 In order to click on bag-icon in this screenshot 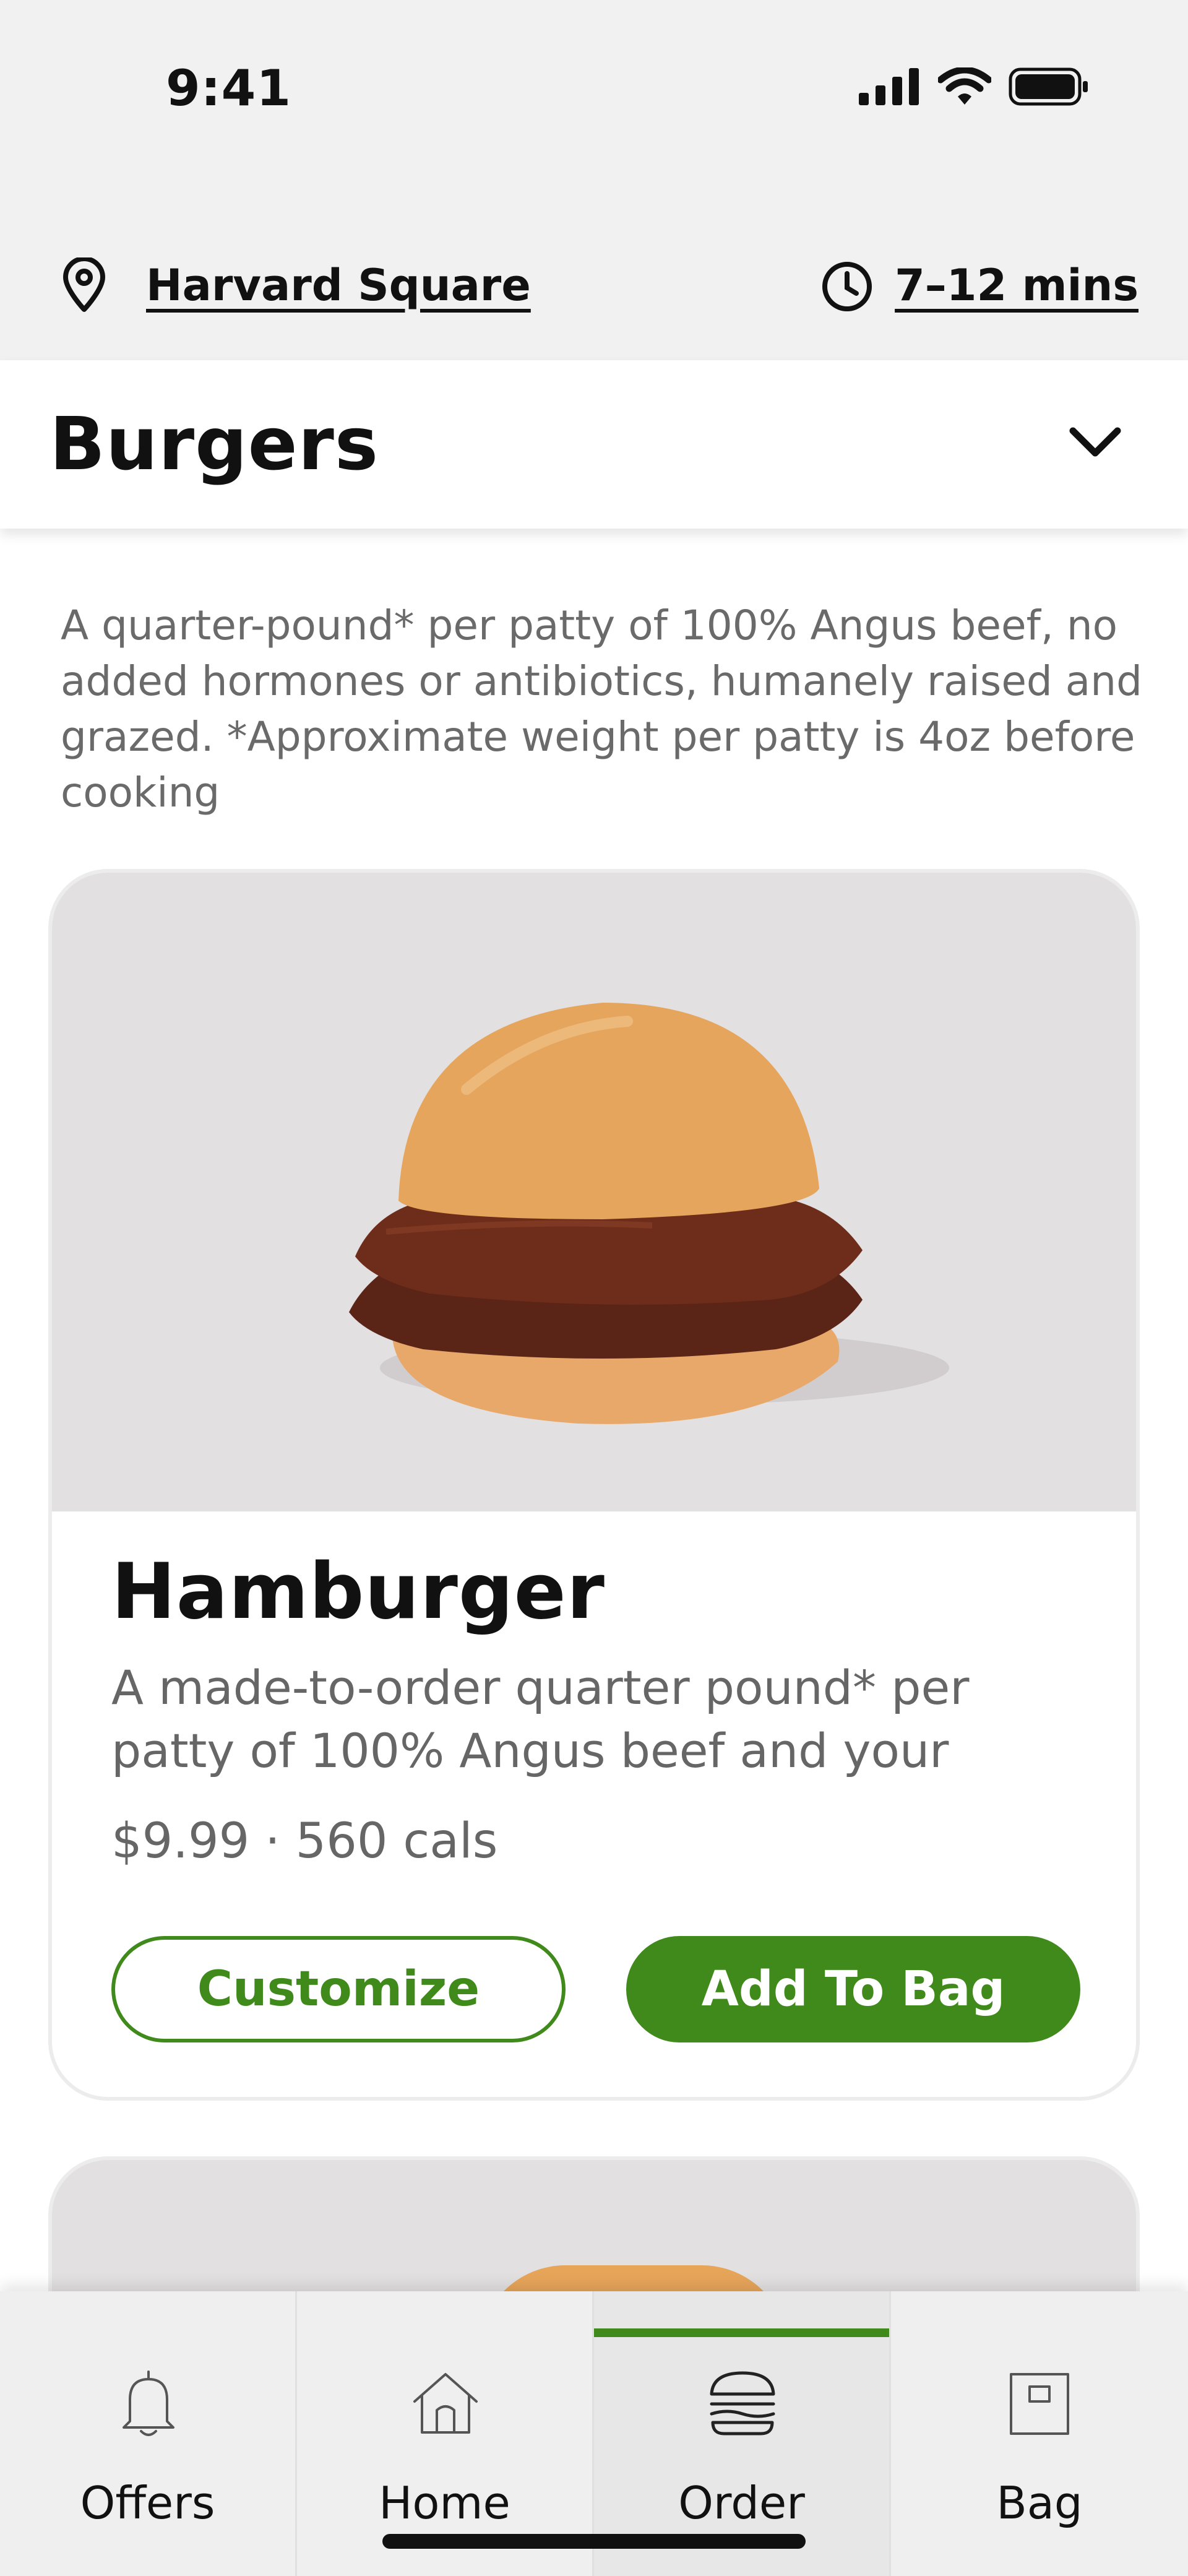, I will do `click(1039, 2404)`.